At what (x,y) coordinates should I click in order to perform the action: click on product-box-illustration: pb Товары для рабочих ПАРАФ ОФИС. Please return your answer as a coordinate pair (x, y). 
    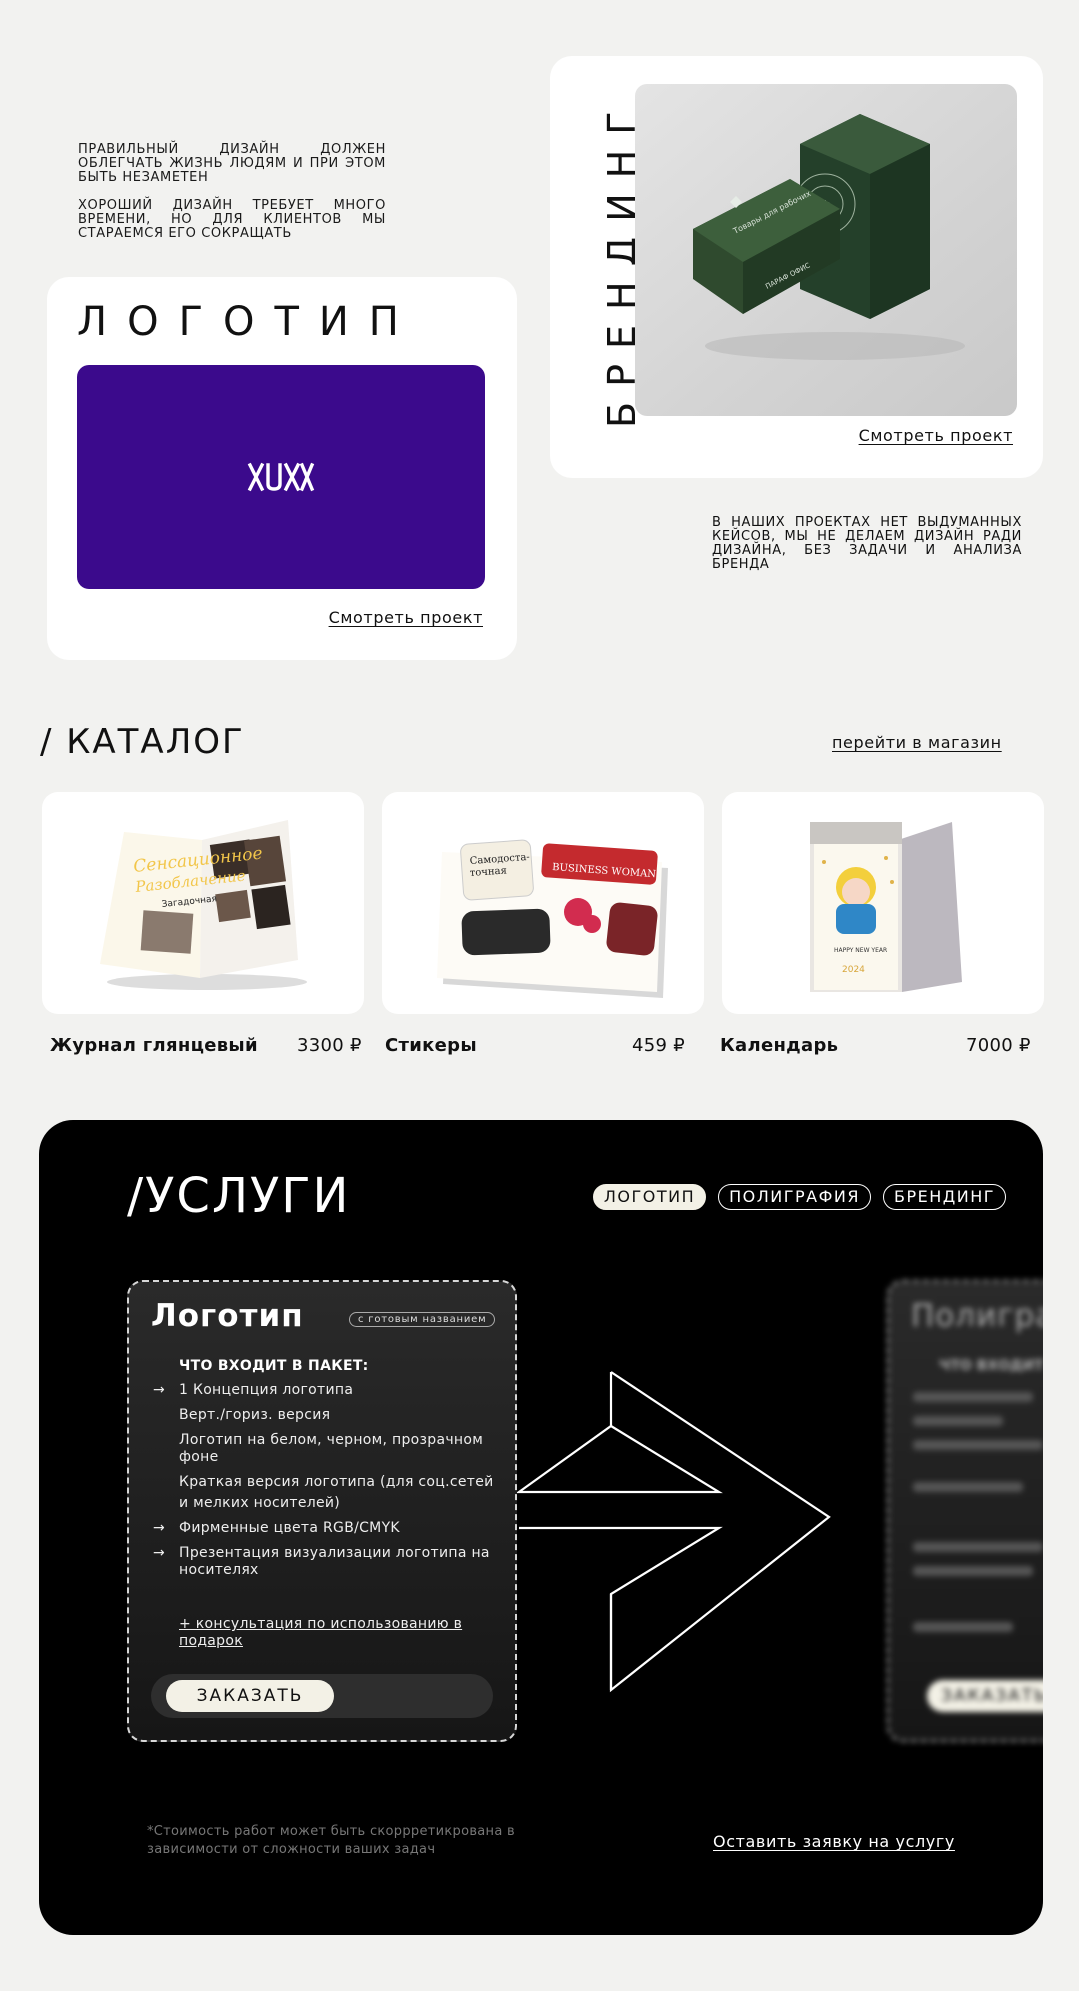
    Looking at the image, I should click on (829, 237).